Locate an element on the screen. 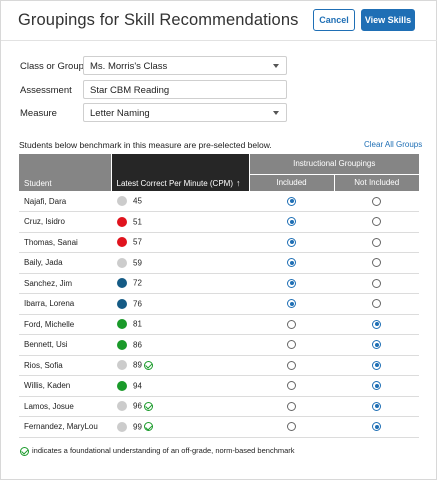 Image resolution: width=437 pixels, height=480 pixels. arrow-up-icon: ↑ is located at coordinates (238, 183).